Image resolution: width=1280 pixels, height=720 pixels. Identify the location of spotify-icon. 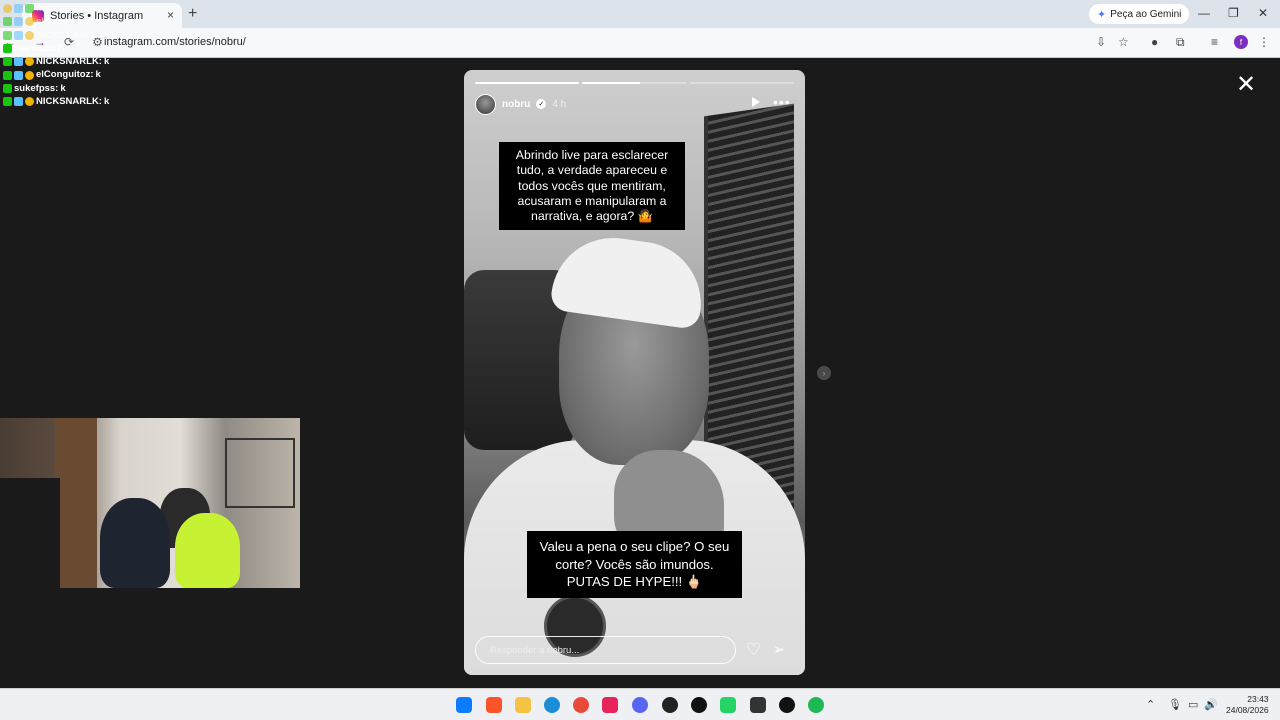
(816, 705).